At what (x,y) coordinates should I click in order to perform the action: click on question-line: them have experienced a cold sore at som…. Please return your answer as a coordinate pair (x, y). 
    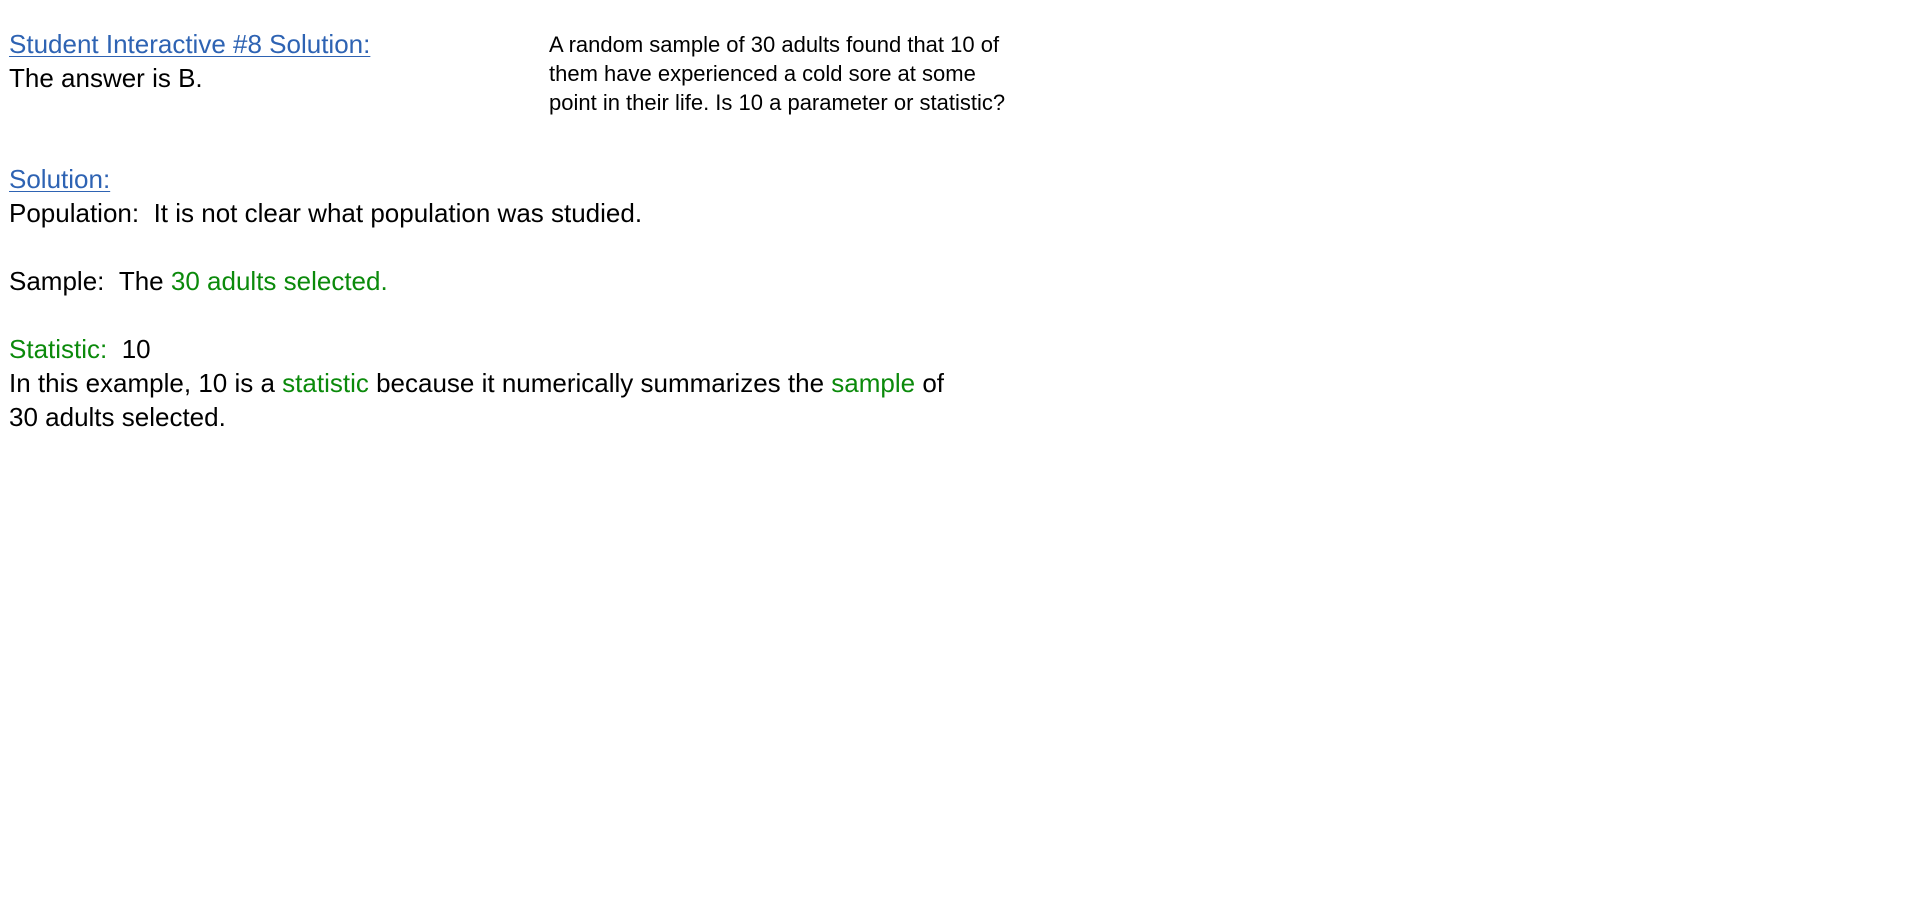
    Looking at the image, I should click on (762, 73).